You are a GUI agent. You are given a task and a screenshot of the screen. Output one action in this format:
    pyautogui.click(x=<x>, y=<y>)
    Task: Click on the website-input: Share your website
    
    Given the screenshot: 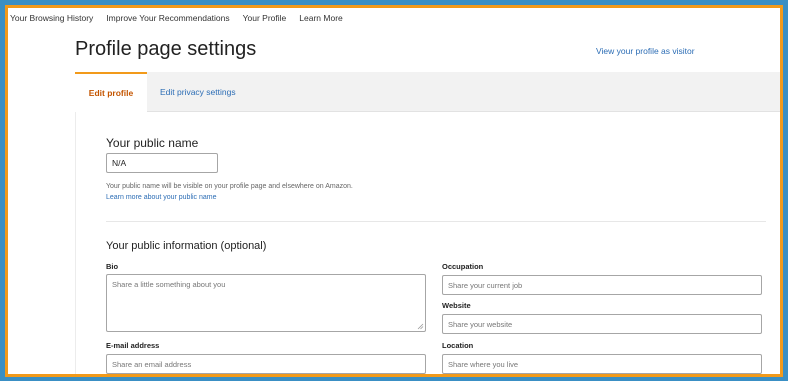 What is the action you would take?
    pyautogui.click(x=602, y=324)
    